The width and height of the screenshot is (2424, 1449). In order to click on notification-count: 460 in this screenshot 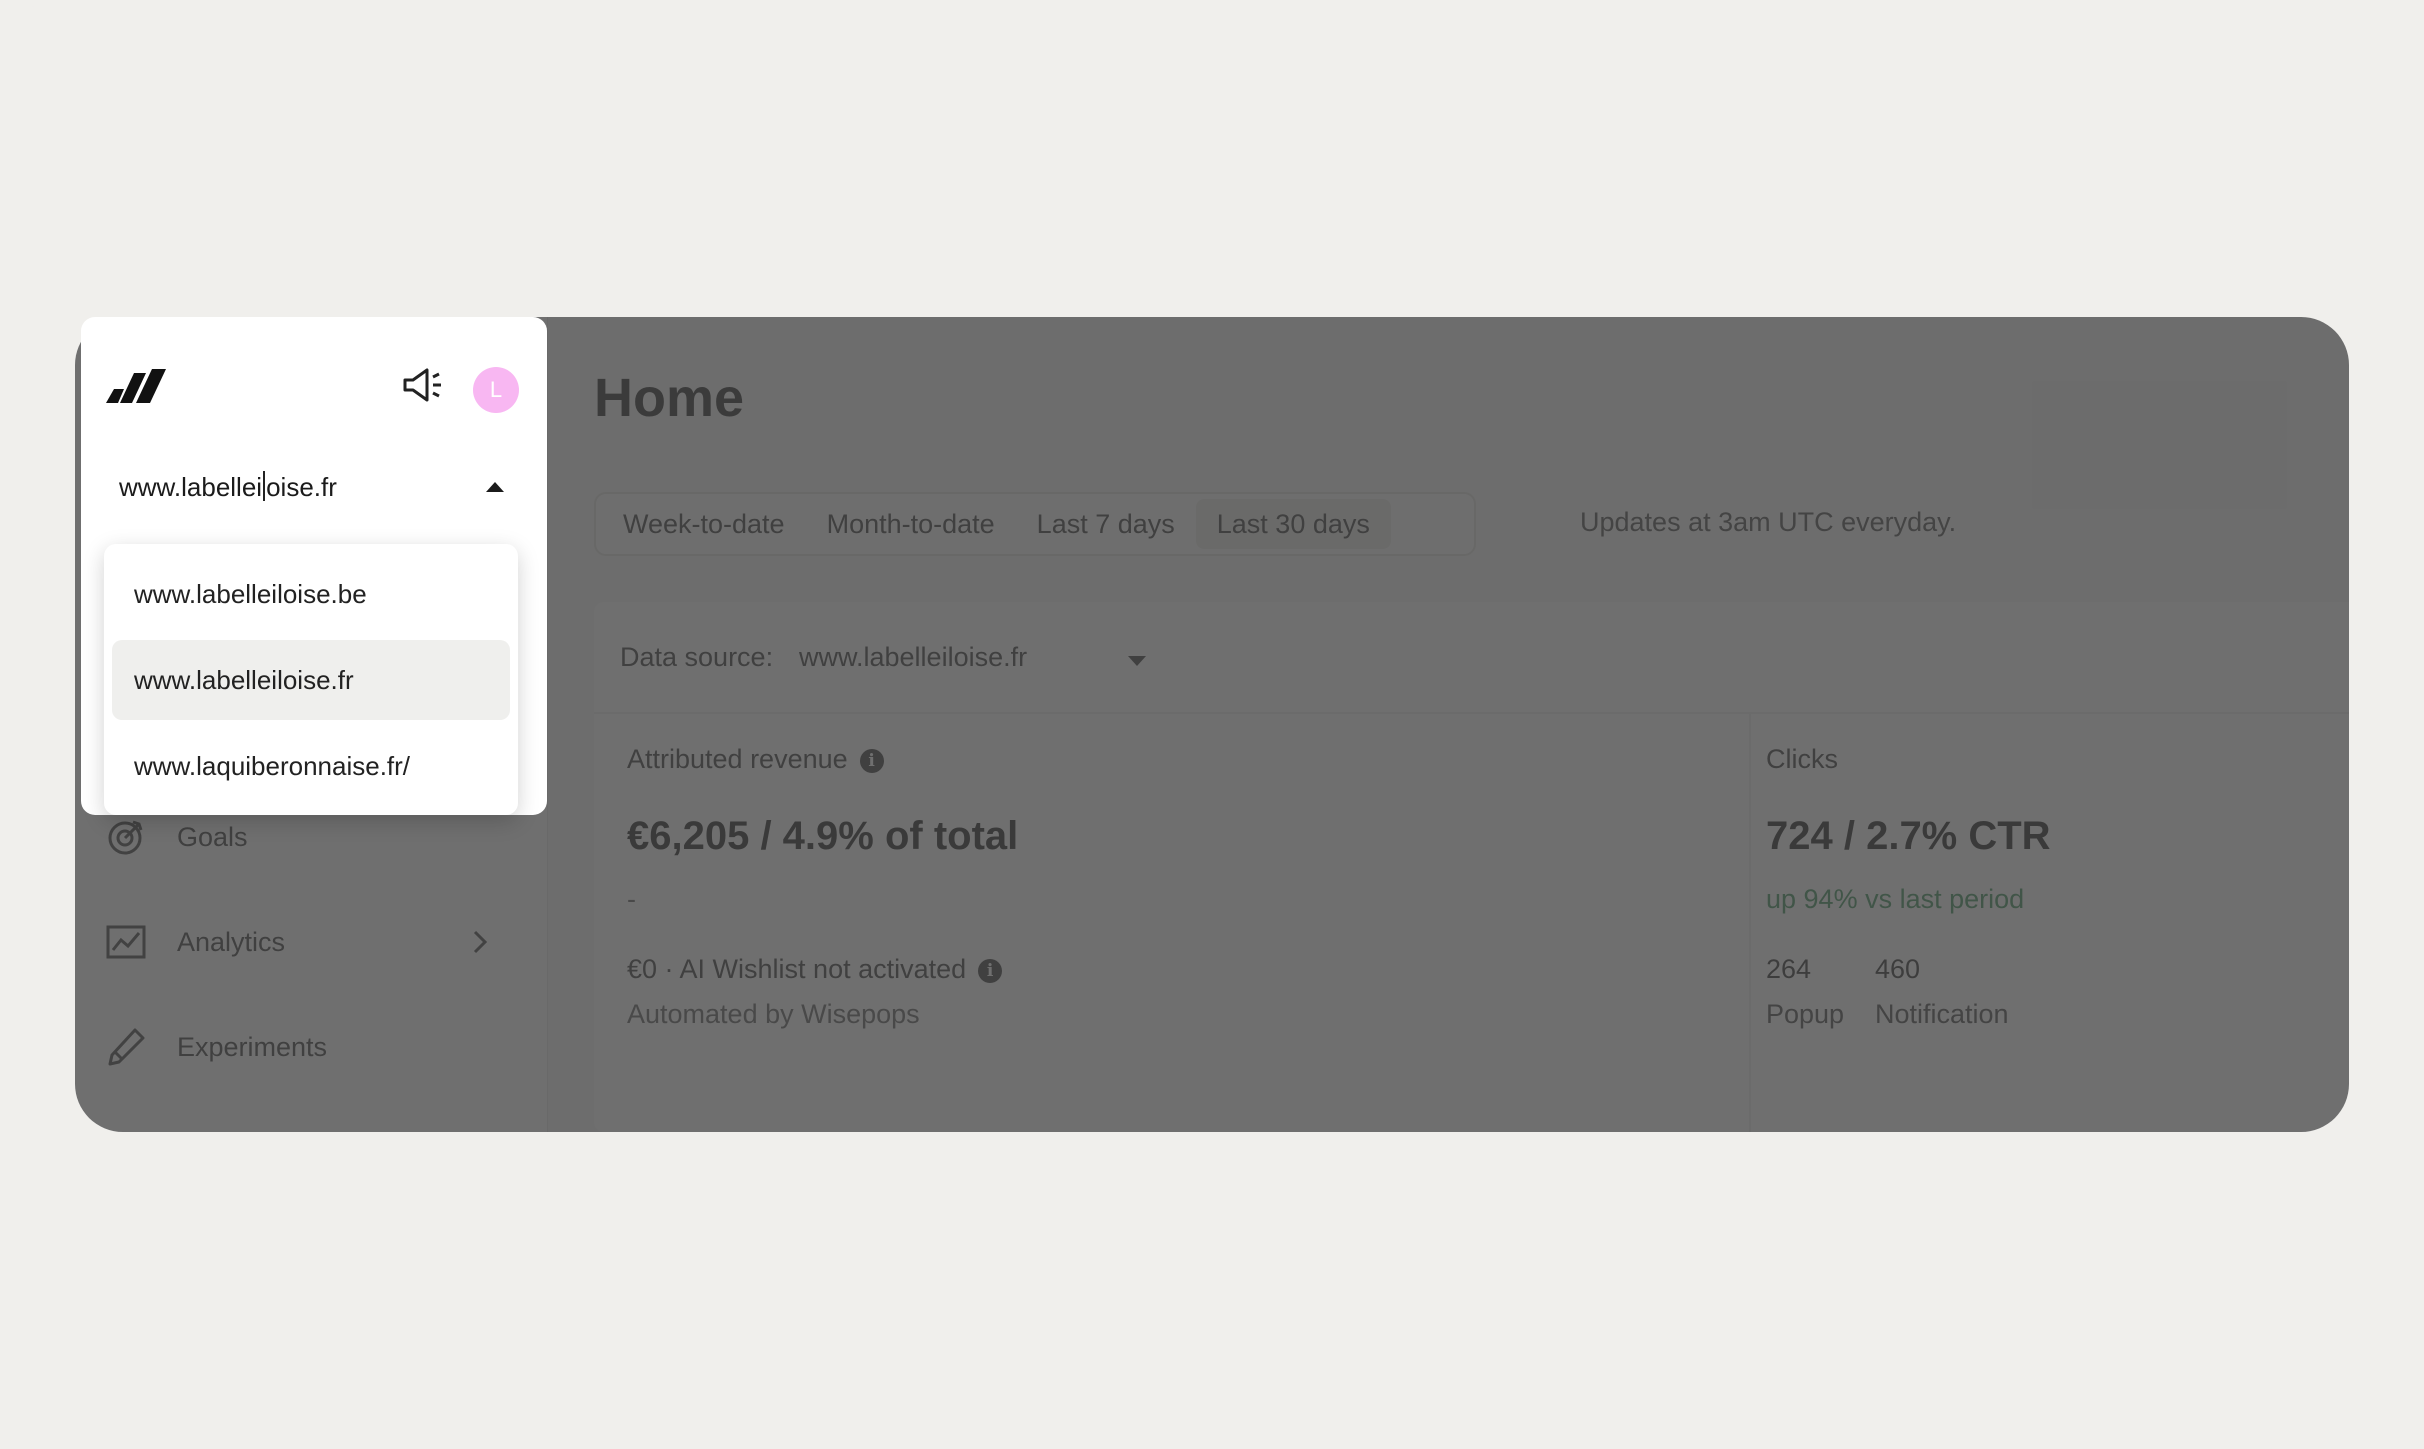, I will do `click(1898, 969)`.